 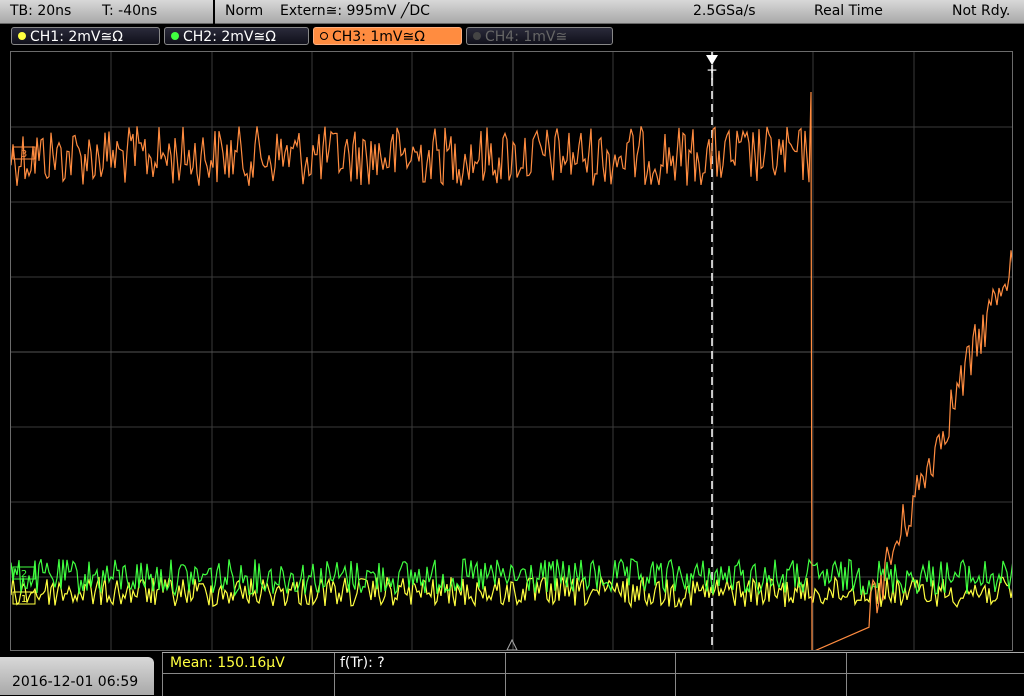 I want to click on channel-2-dot-icon, so click(x=175, y=36).